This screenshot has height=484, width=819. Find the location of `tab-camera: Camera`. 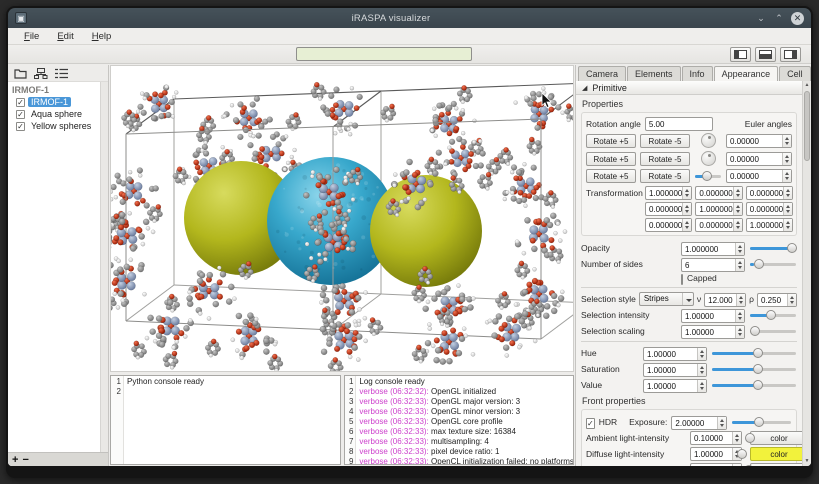

tab-camera: Camera is located at coordinates (602, 73).